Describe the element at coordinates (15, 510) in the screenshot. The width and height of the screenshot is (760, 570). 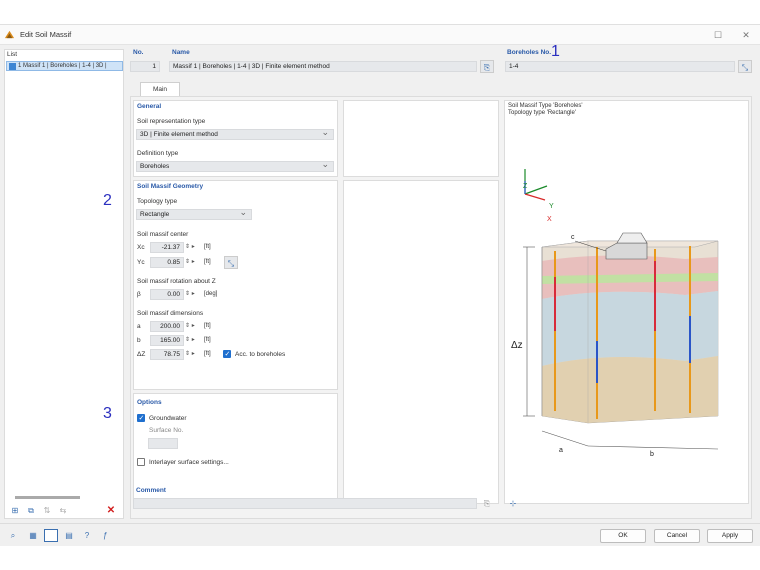
I see `new-item-icon: ⊞` at that location.